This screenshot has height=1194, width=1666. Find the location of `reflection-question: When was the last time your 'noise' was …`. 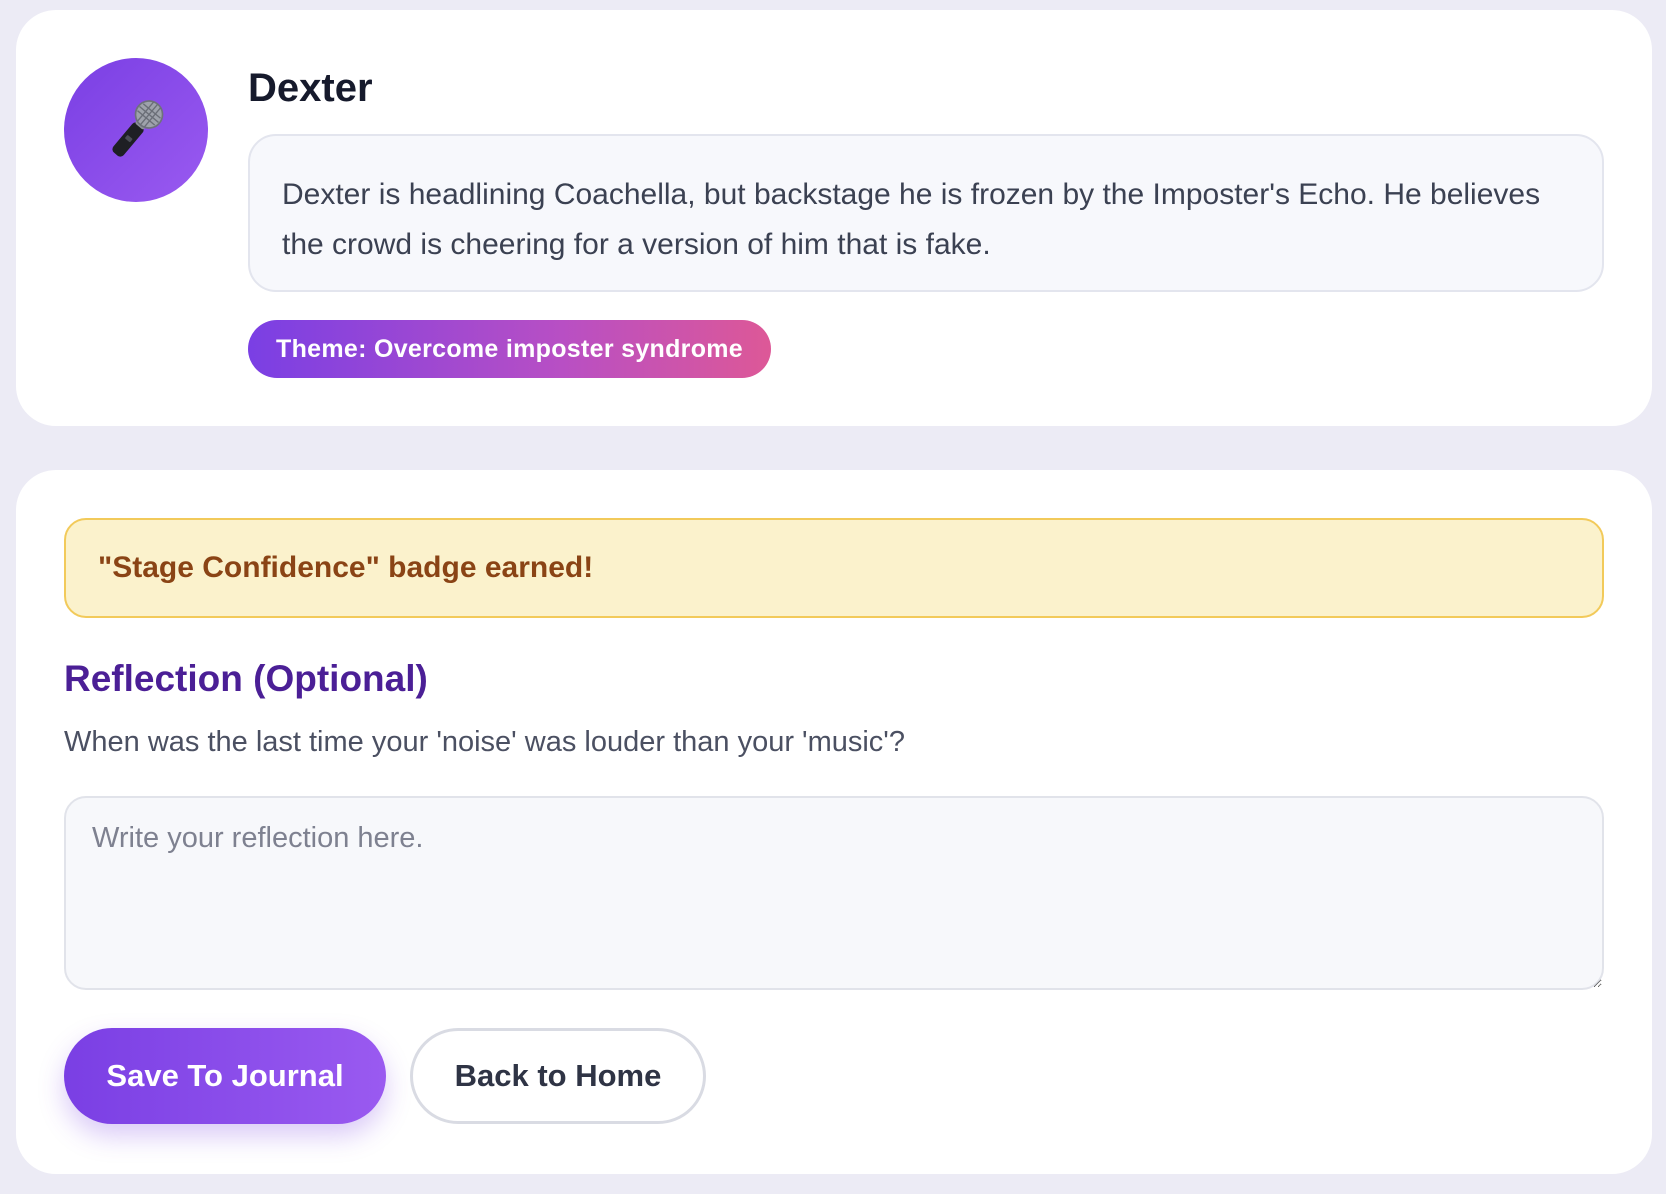

reflection-question: When was the last time your 'noise' was … is located at coordinates (484, 742).